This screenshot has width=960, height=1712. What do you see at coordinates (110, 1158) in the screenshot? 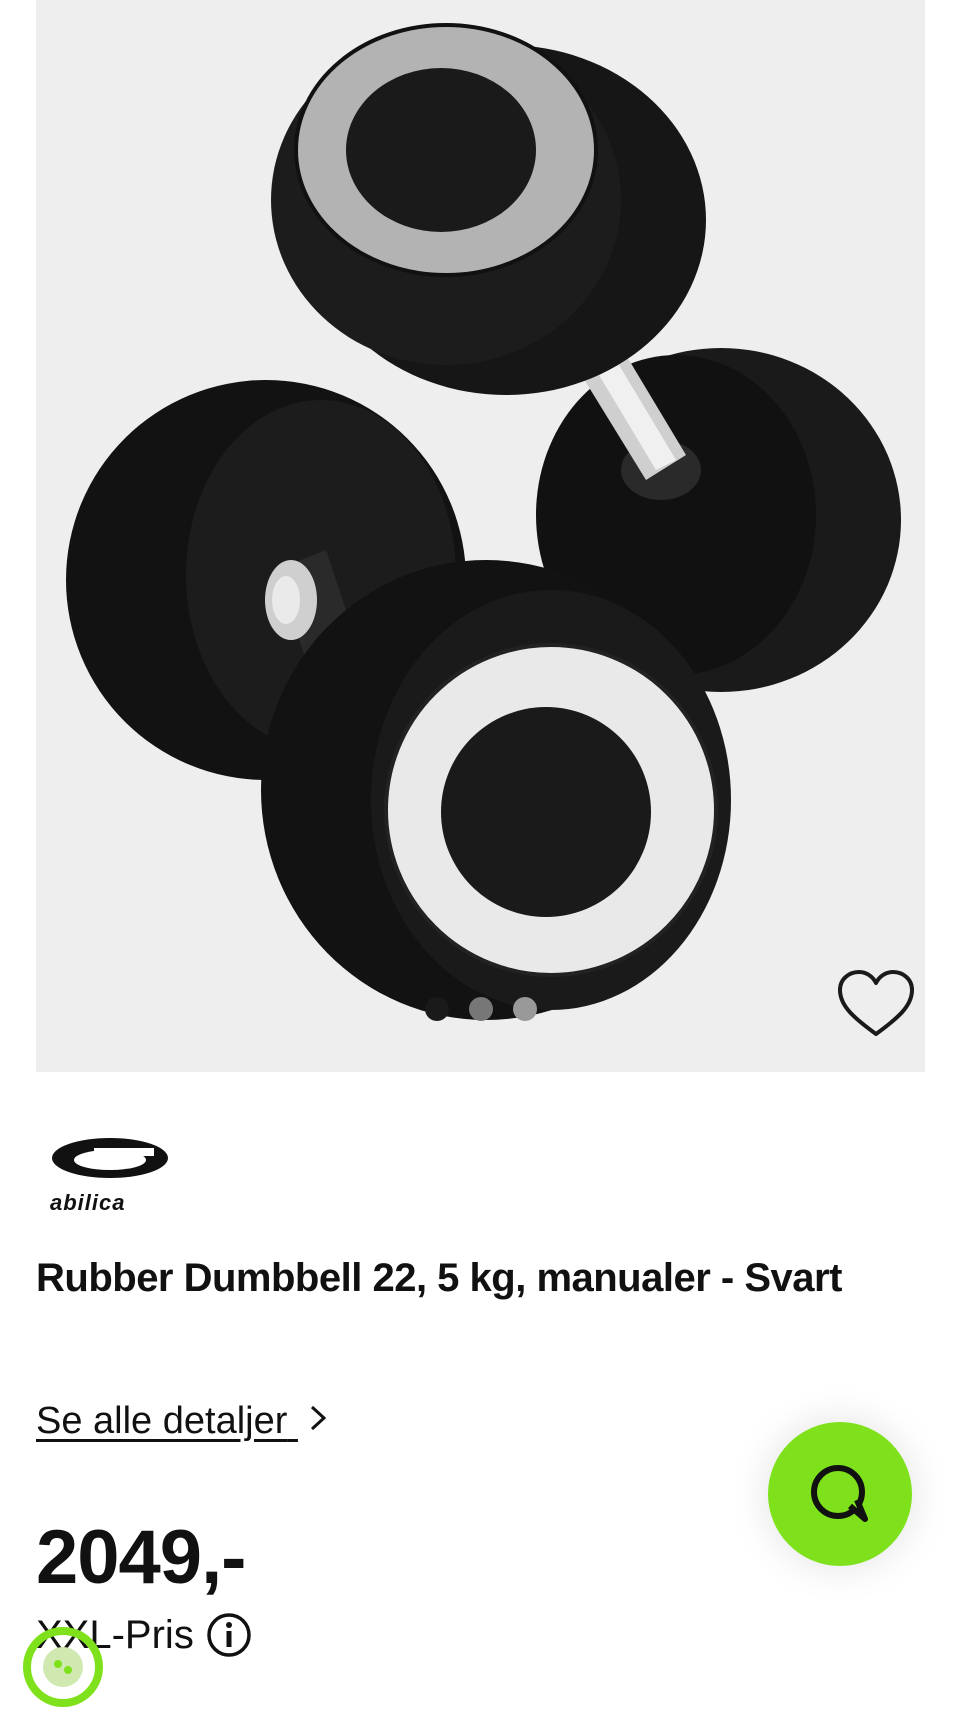
I see `brand-logo-mark` at bounding box center [110, 1158].